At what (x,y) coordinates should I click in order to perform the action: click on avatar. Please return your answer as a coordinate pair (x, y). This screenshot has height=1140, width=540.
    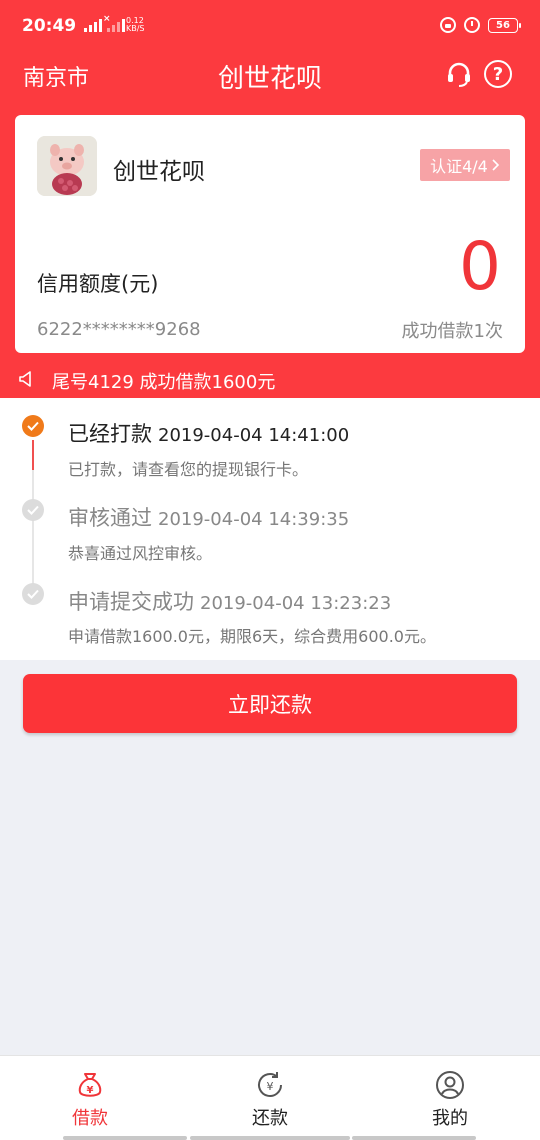
    Looking at the image, I should click on (67, 166).